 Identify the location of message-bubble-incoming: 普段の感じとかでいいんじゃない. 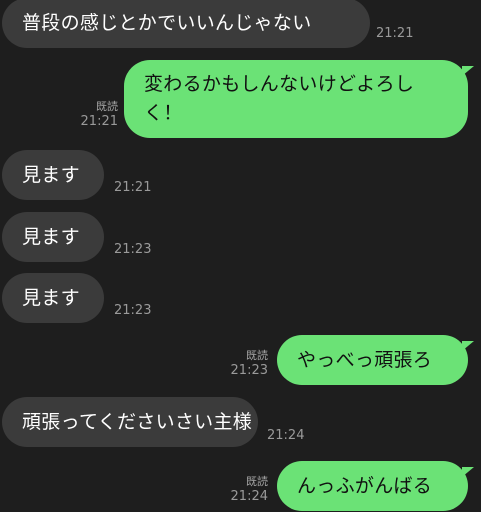
(186, 24).